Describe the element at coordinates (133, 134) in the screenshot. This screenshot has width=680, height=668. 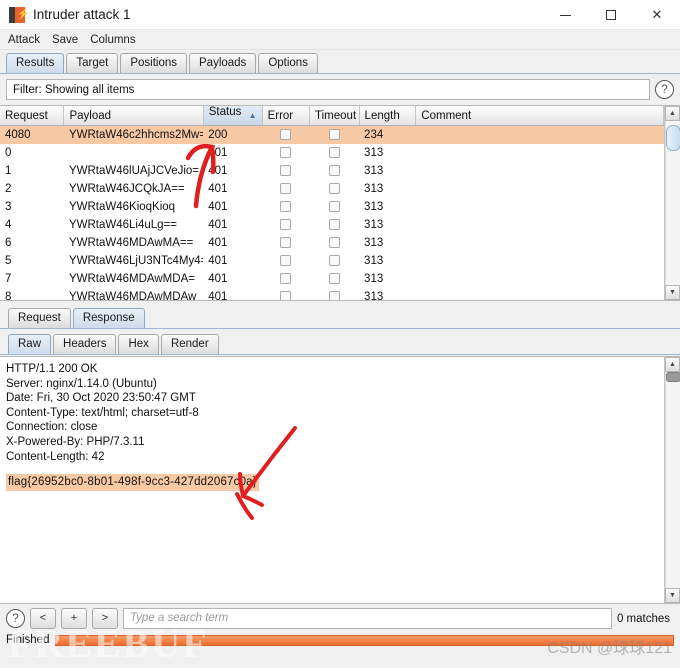
I see `cell-payload: YWRtaW46c2hhcms2Mw==` at that location.